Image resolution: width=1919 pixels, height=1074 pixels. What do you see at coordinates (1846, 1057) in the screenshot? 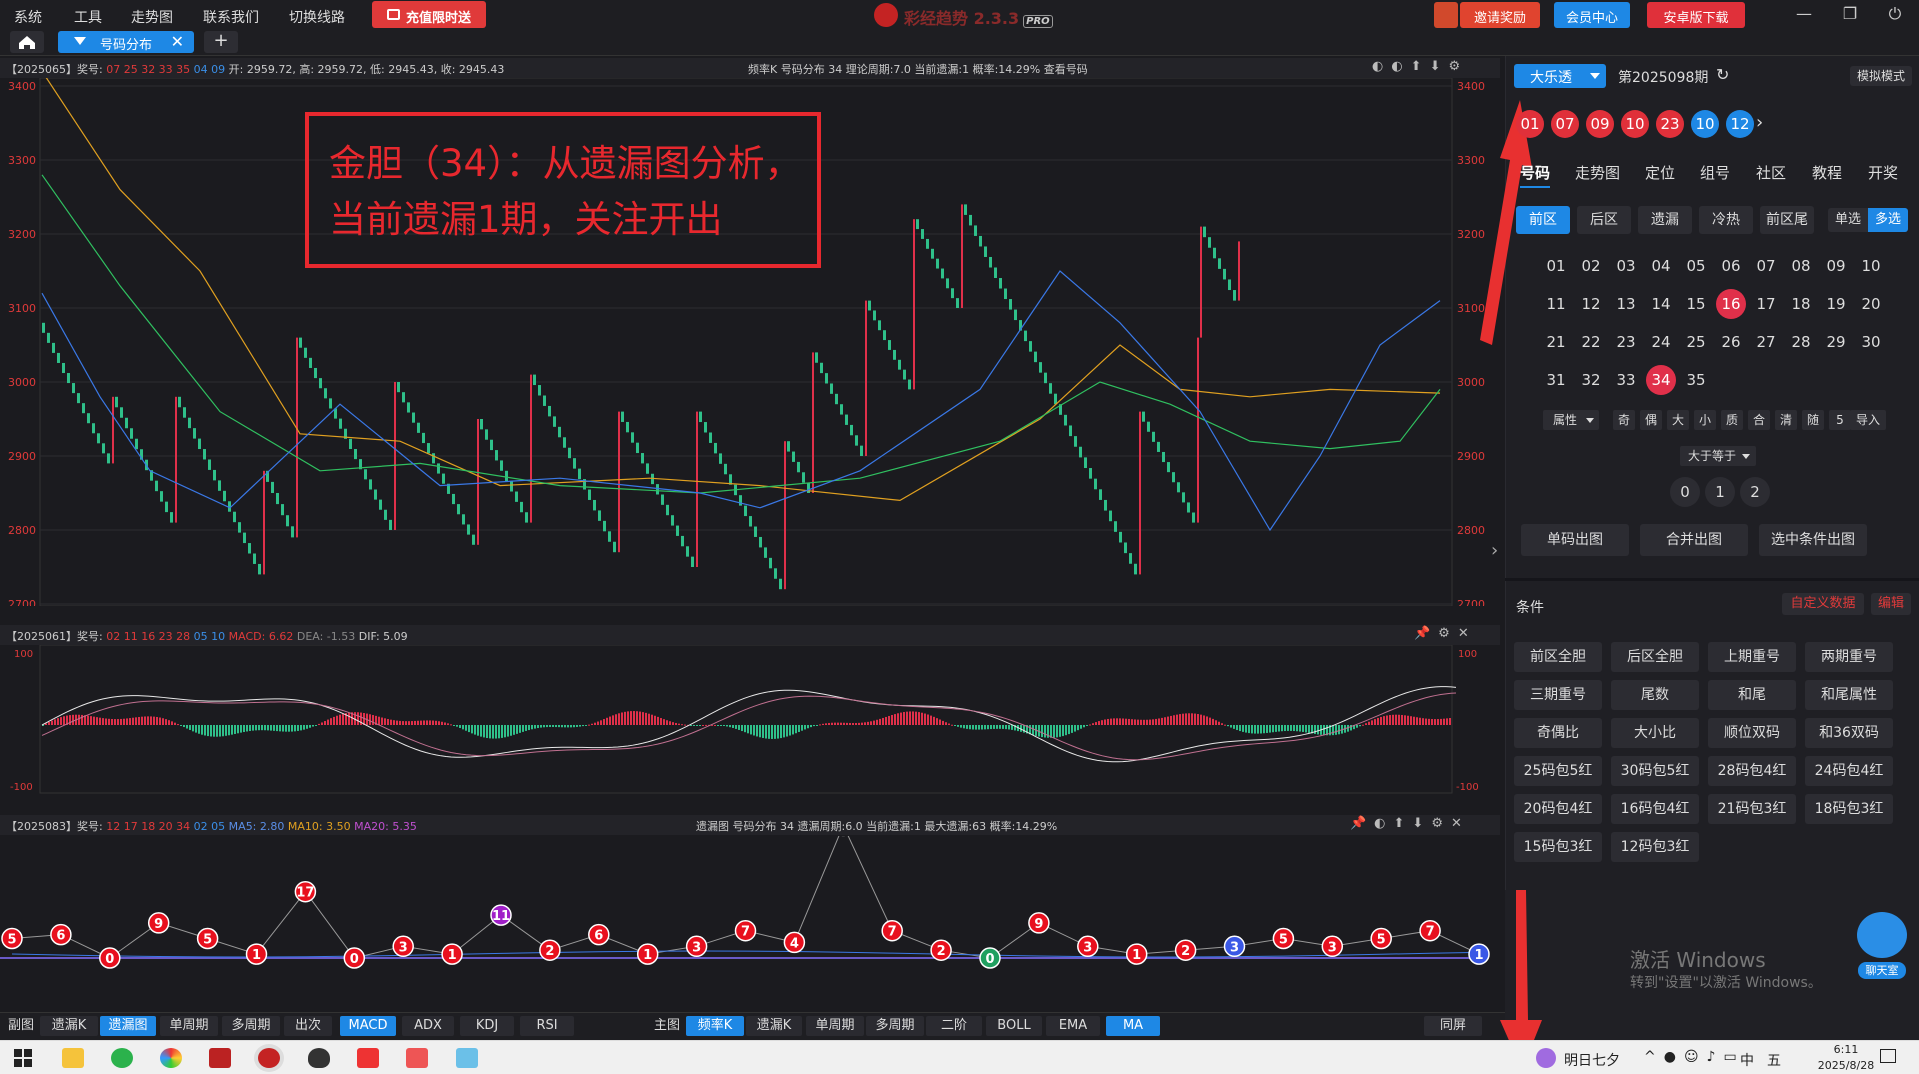
I see `taskbar-clock: 6:11 2025/8/28` at bounding box center [1846, 1057].